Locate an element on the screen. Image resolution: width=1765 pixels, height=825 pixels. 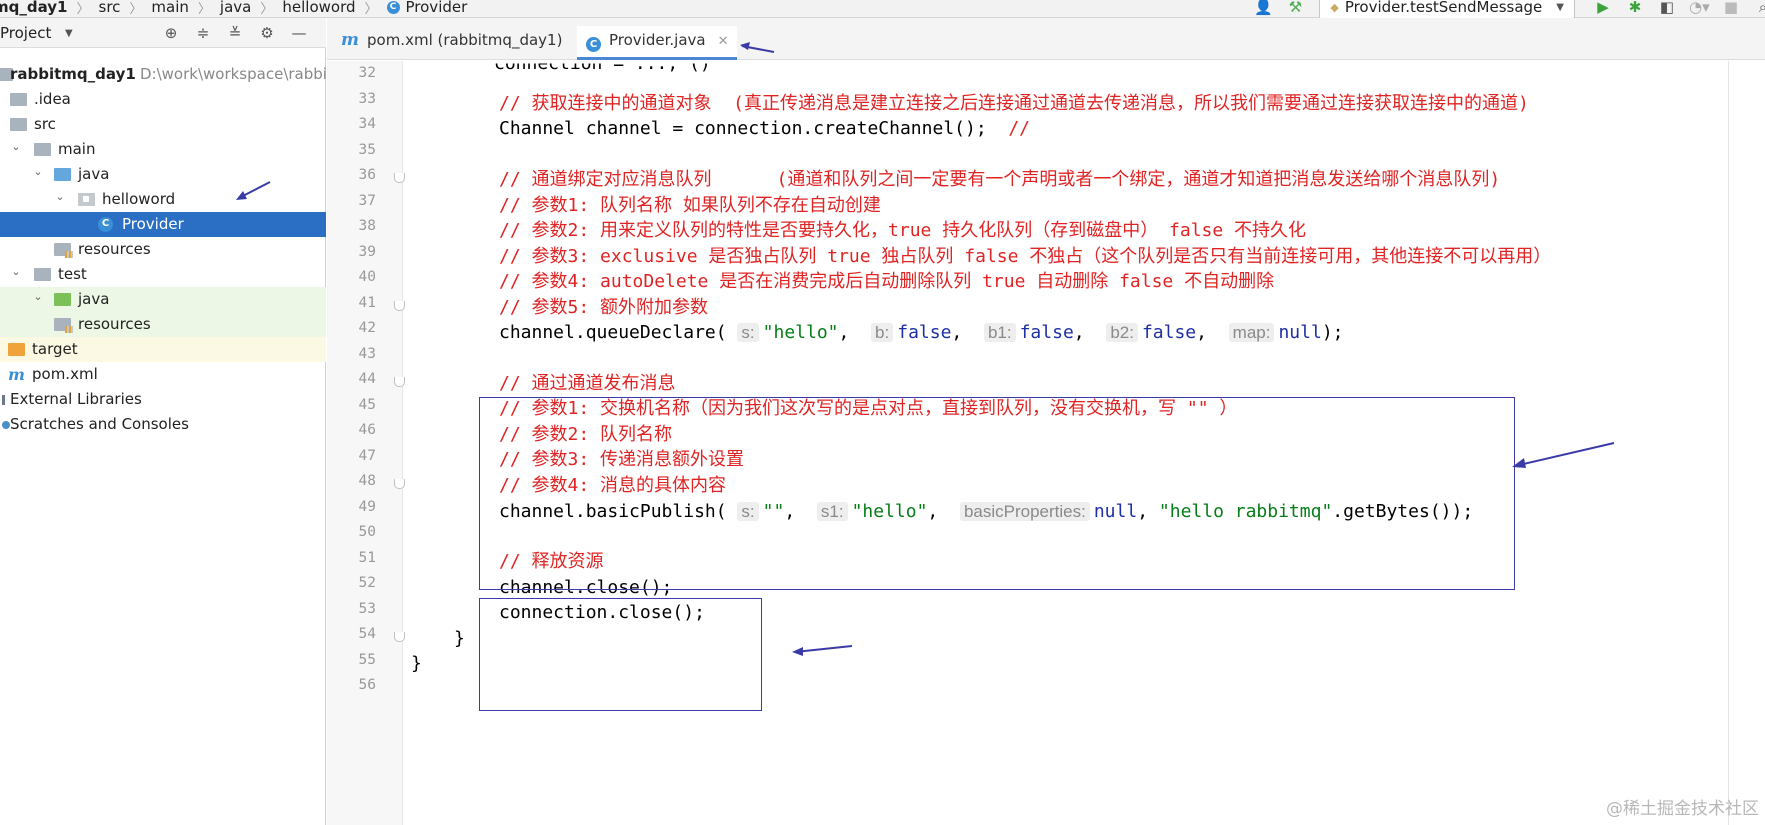
tree-item-label: pom.xml is located at coordinates (65, 374).